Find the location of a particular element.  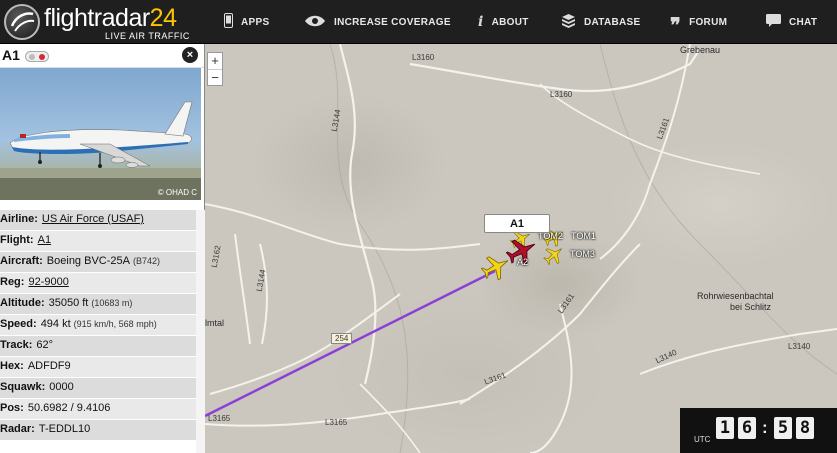

clock-digit: 1 is located at coordinates (725, 428).